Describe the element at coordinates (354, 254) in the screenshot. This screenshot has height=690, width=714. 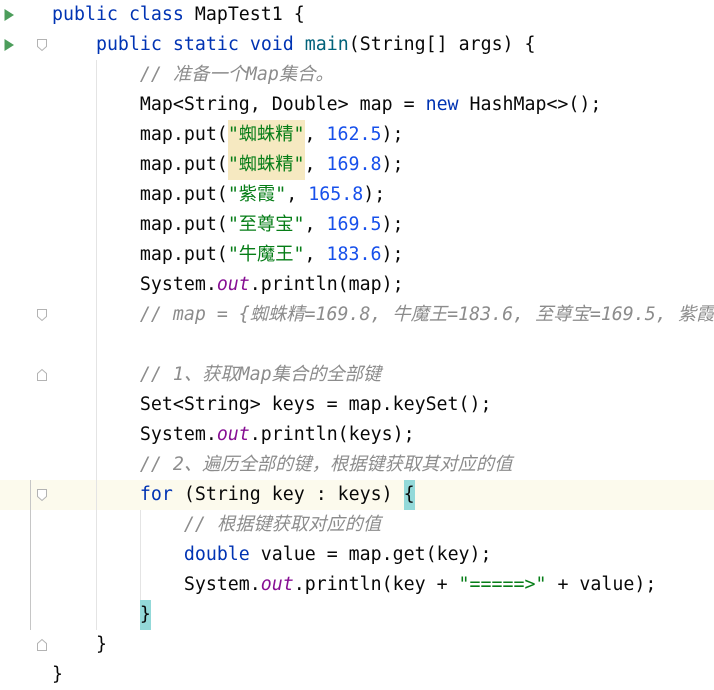
I see `number-token: 183.6` at that location.